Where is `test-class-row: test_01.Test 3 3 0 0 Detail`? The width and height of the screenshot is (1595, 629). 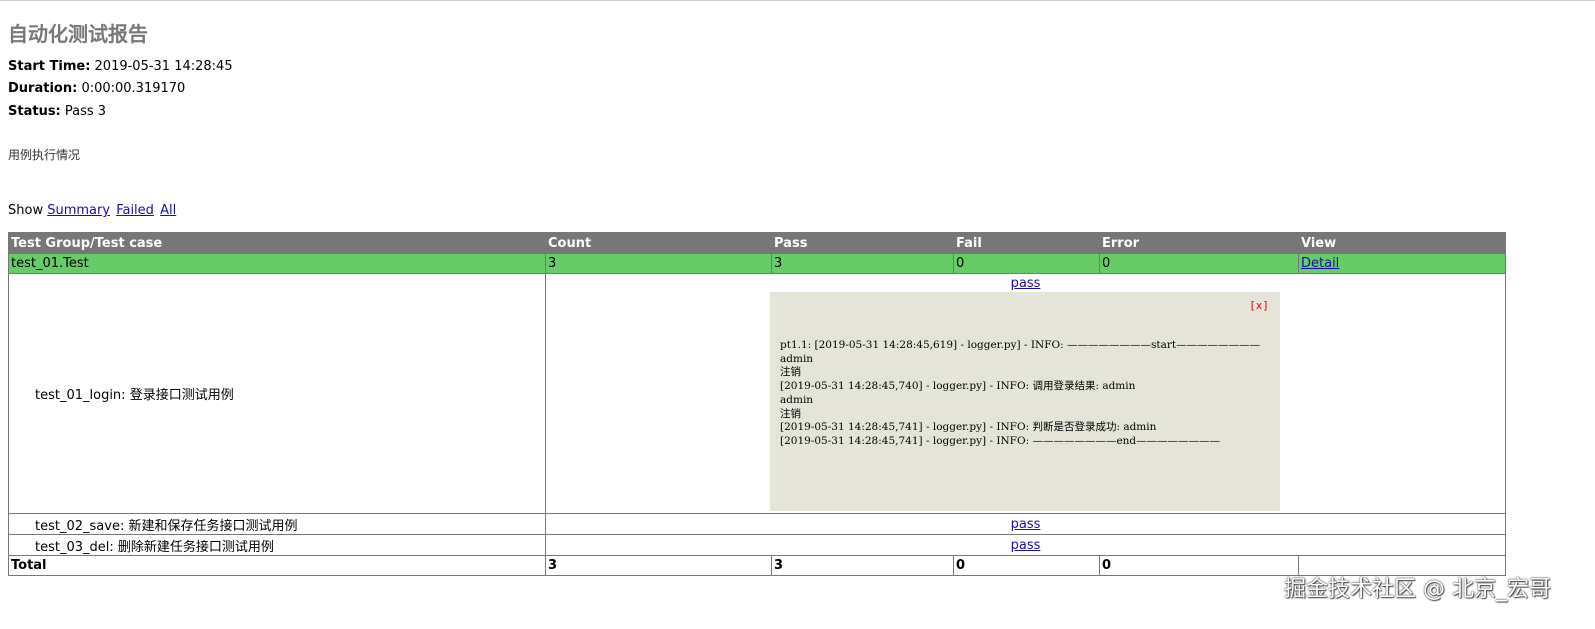
test-class-row: test_01.Test 3 3 0 0 Detail is located at coordinates (757, 263).